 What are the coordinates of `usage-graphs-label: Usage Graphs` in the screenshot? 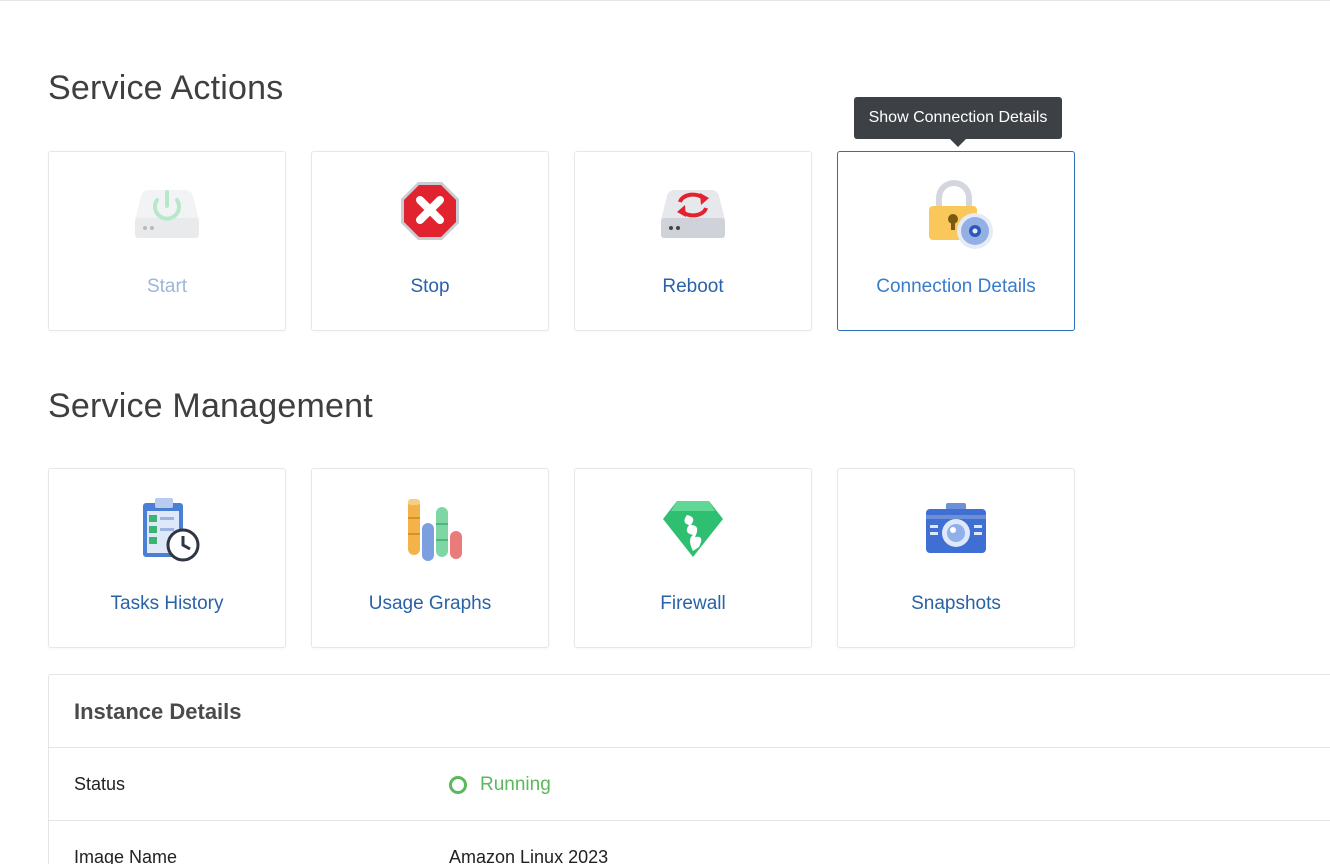 It's located at (430, 603).